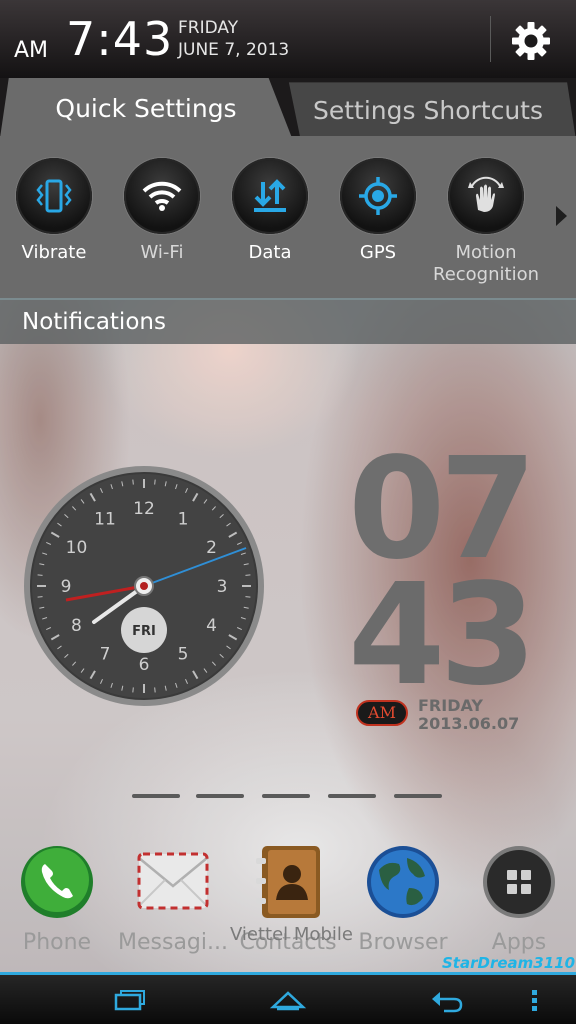 The image size is (576, 1024). I want to click on ampm-badge: AM, so click(382, 713).